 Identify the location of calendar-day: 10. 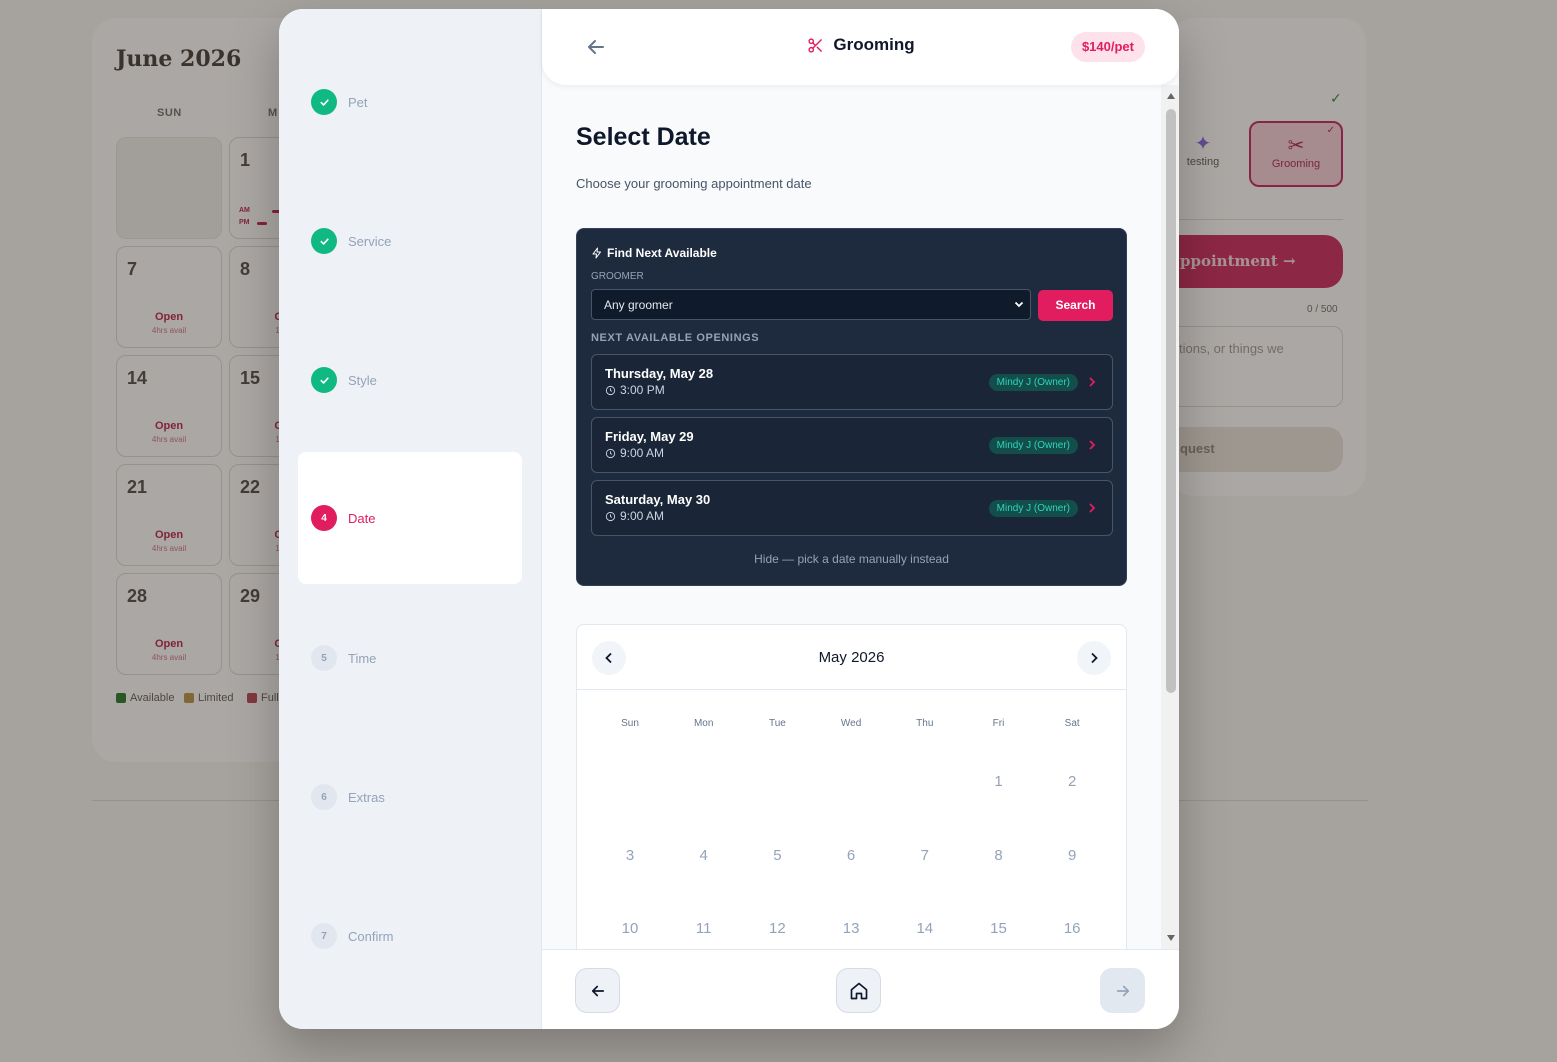
(630, 928).